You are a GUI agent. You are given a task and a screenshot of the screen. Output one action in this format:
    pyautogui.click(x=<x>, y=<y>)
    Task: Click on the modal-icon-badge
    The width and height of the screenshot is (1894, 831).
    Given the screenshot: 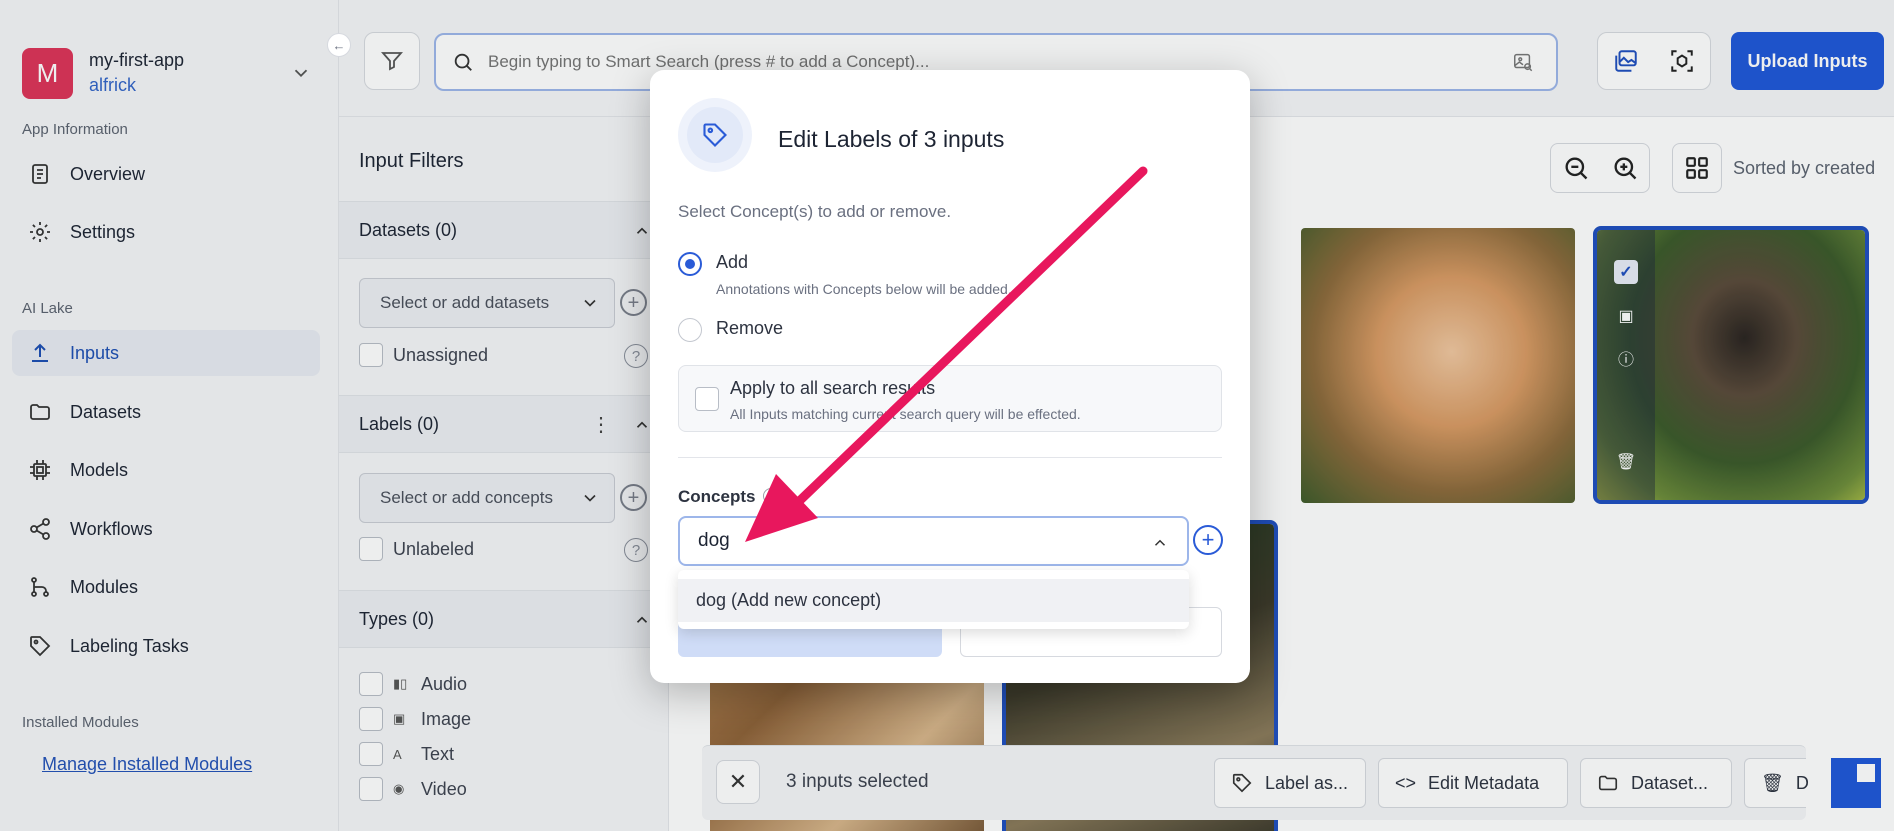 What is the action you would take?
    pyautogui.click(x=715, y=135)
    